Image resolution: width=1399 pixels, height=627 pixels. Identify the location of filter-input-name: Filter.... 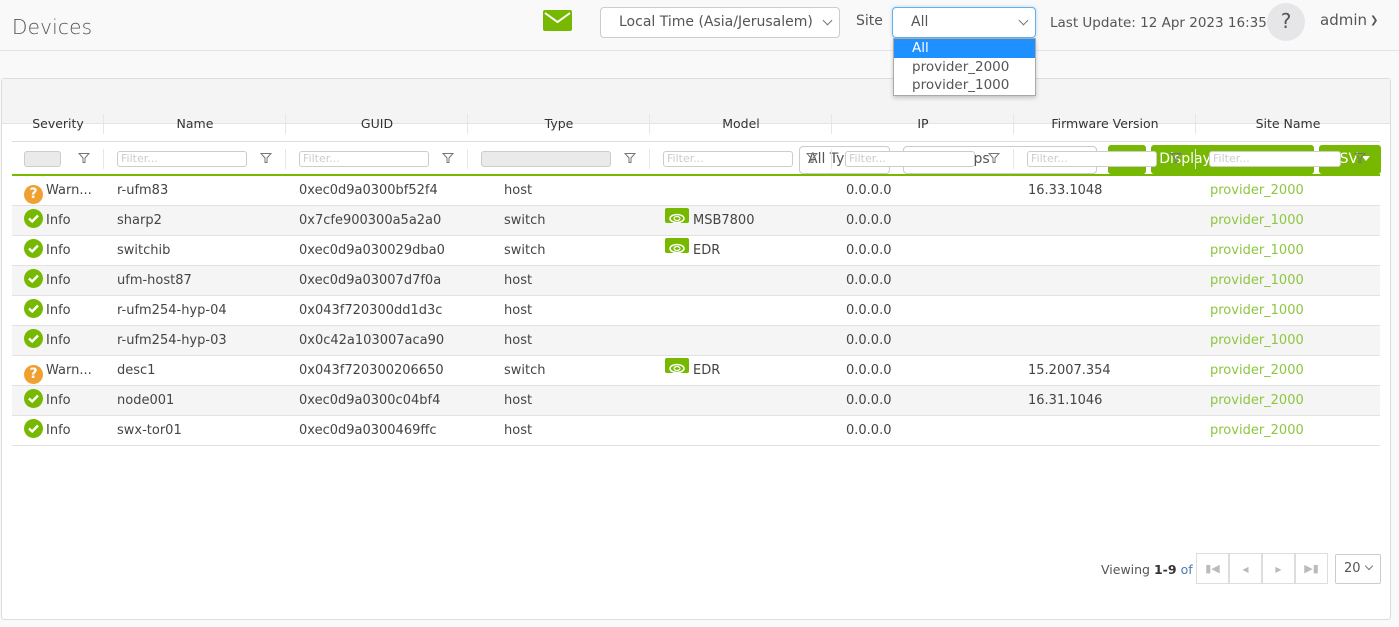
(182, 159).